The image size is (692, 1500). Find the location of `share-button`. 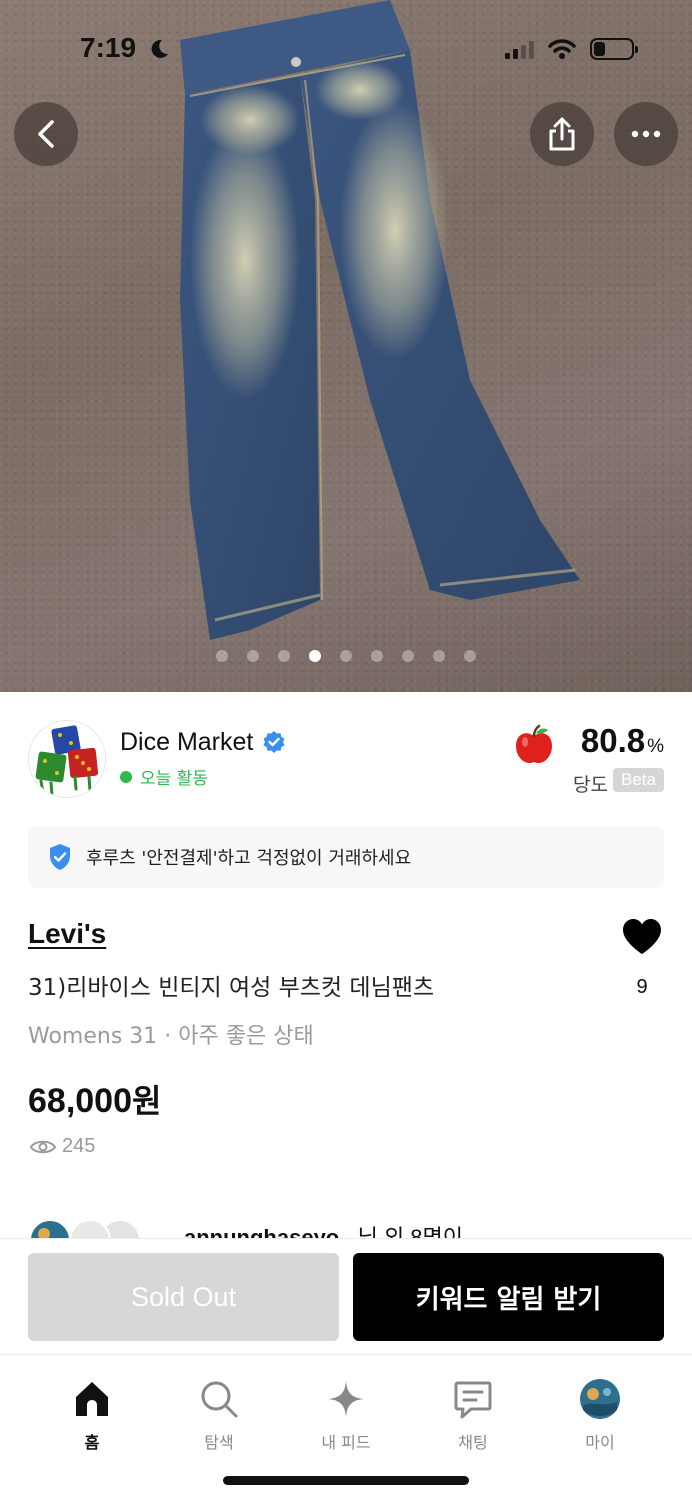

share-button is located at coordinates (562, 134).